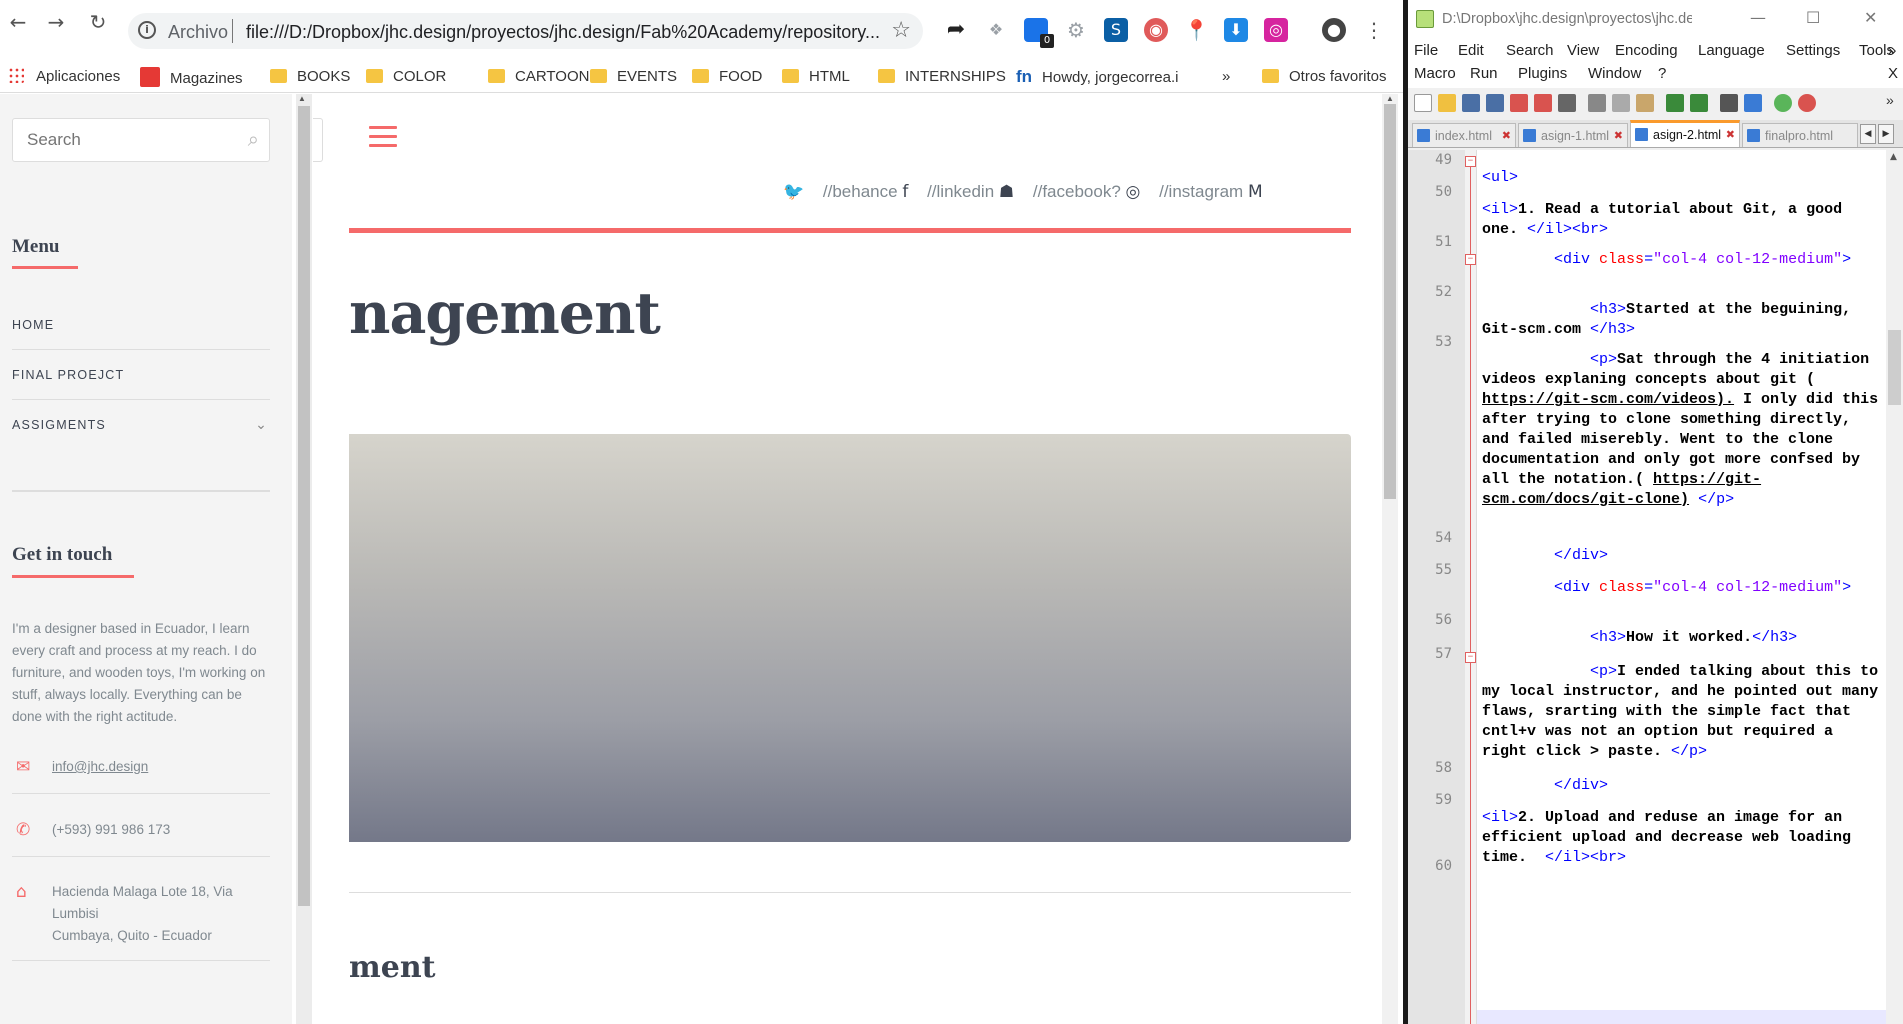 The width and height of the screenshot is (1903, 1024). What do you see at coordinates (1890, 100) in the screenshot?
I see `toolbar-overflow-icon: »` at bounding box center [1890, 100].